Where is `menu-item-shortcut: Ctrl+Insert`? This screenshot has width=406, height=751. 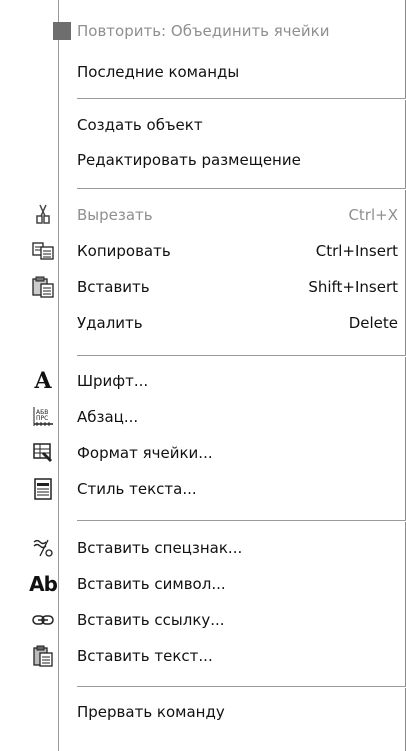 menu-item-shortcut: Ctrl+Insert is located at coordinates (356, 251).